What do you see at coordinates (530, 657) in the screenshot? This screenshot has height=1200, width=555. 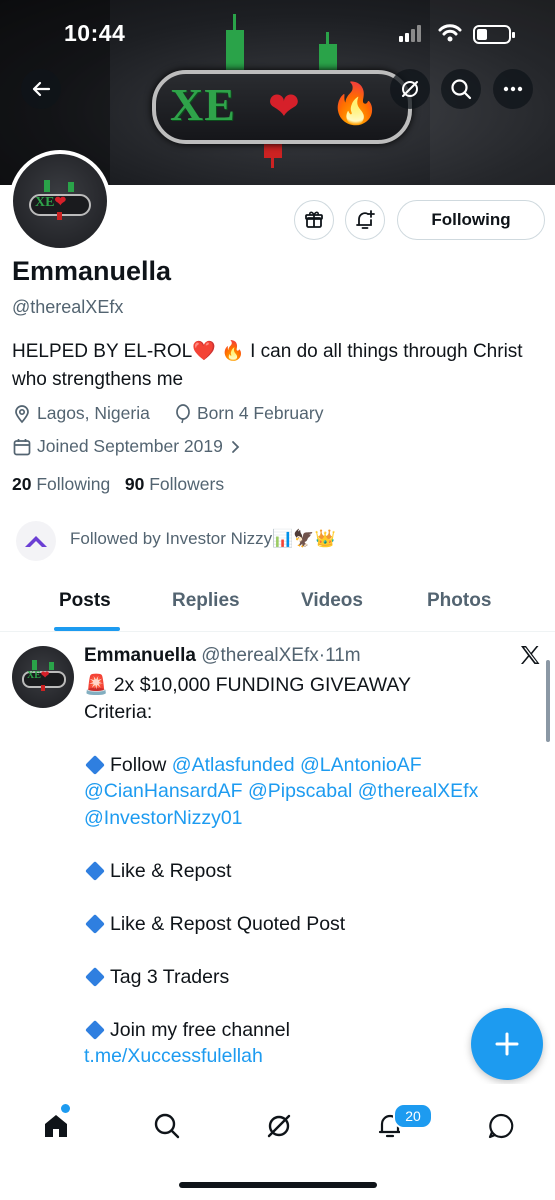 I see `x-logo-icon` at bounding box center [530, 657].